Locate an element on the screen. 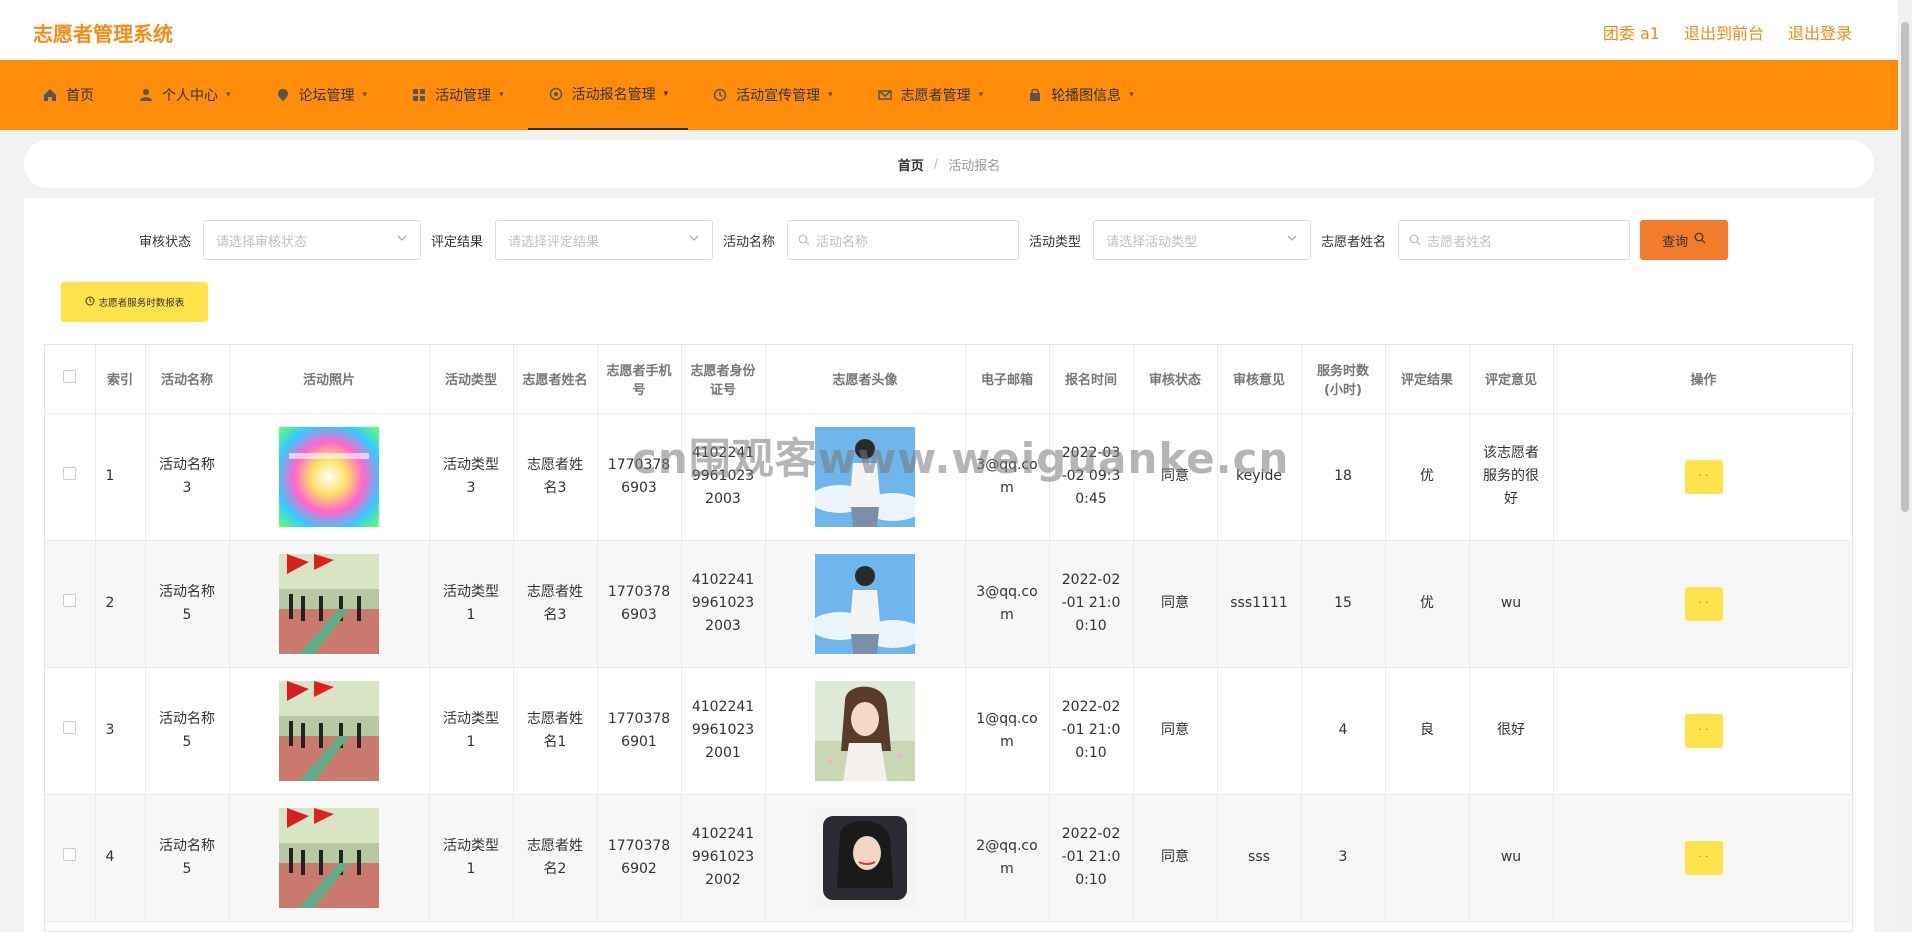 This screenshot has height=932, width=1912. cell-eval-opinion: 很好 is located at coordinates (1511, 731).